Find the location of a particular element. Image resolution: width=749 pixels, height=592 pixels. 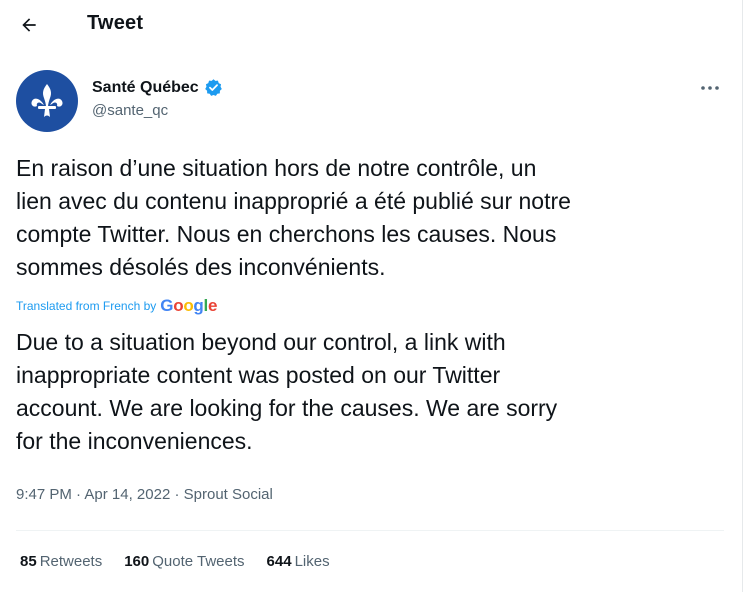

tweet-stats: 85 Retweets 160 Quote Tweets 644 Likes is located at coordinates (186, 561).